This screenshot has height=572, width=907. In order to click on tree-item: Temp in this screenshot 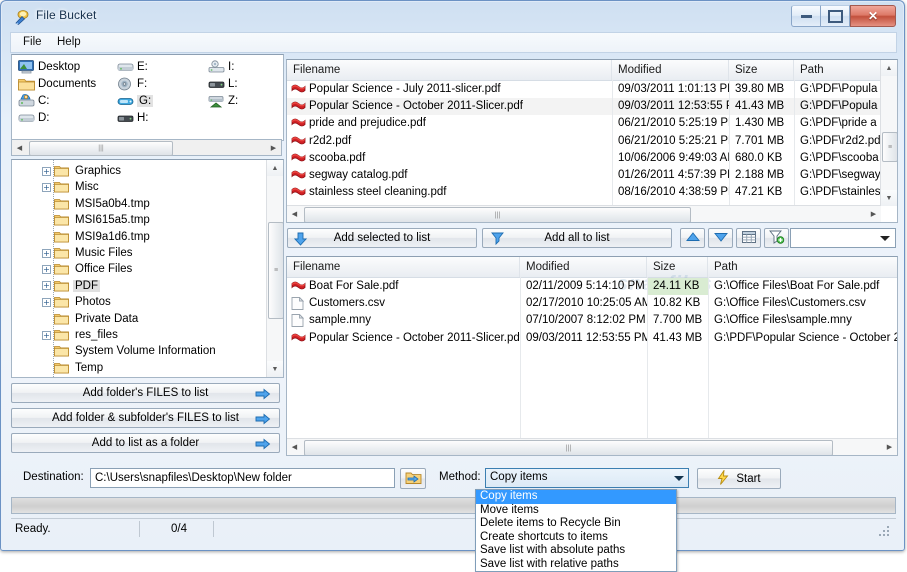, I will do `click(73, 368)`.